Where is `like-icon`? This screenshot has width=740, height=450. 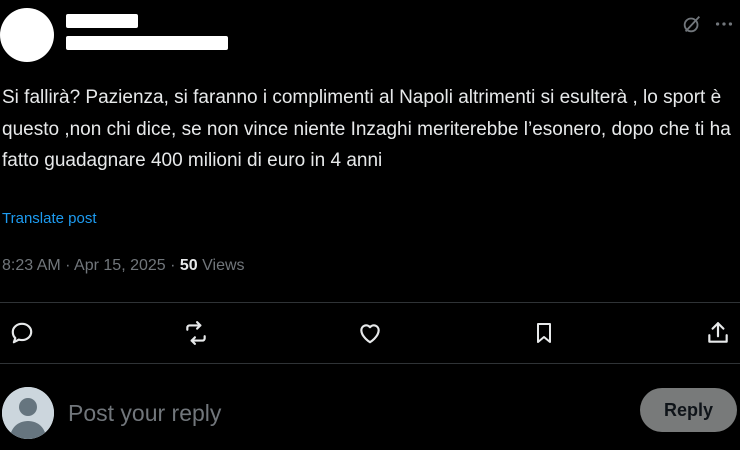 like-icon is located at coordinates (370, 333).